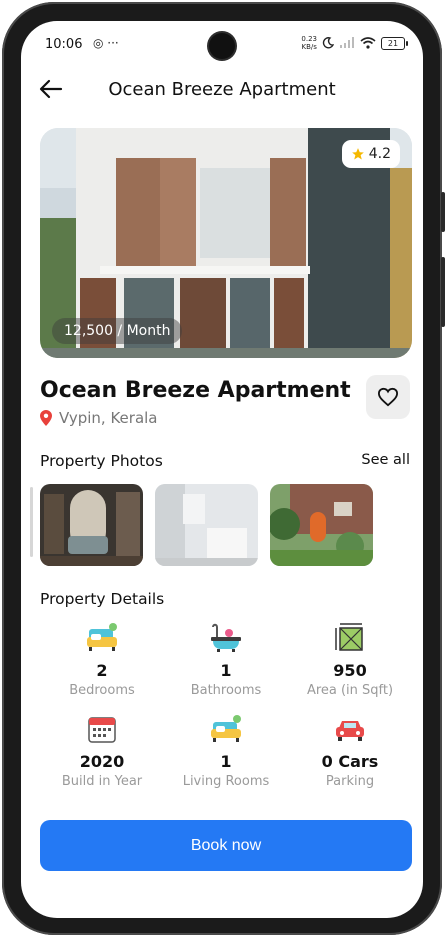 The height and width of the screenshot is (939, 446). What do you see at coordinates (102, 750) in the screenshot?
I see `detail-build-year: 2020 Build in Year` at bounding box center [102, 750].